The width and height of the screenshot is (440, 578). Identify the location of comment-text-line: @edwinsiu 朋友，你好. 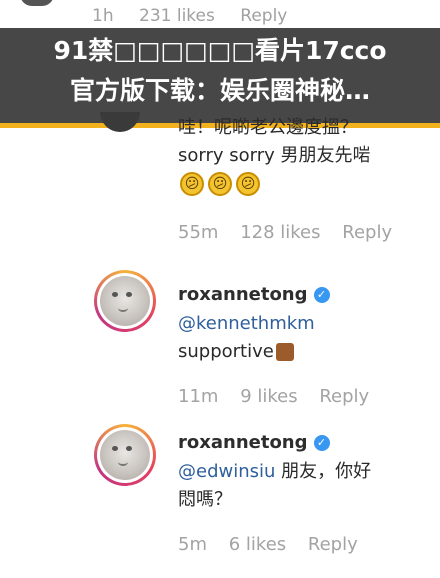
(274, 472).